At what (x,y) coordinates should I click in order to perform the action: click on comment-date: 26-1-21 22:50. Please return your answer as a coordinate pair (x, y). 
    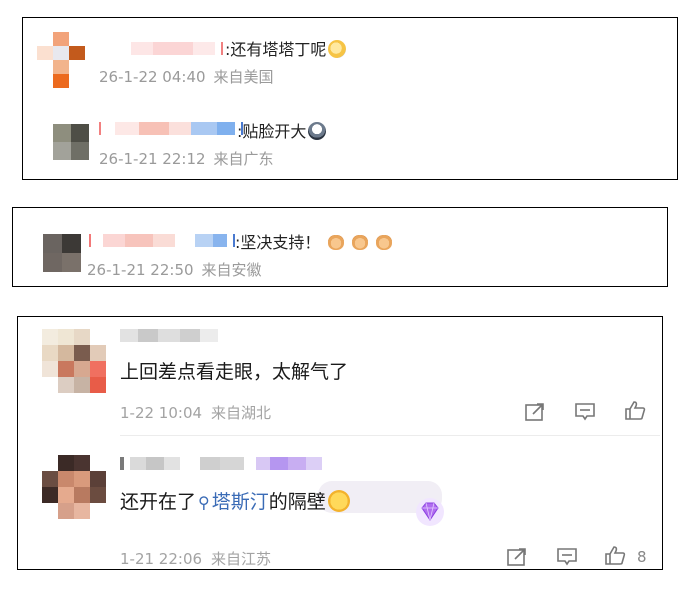
    Looking at the image, I should click on (140, 270).